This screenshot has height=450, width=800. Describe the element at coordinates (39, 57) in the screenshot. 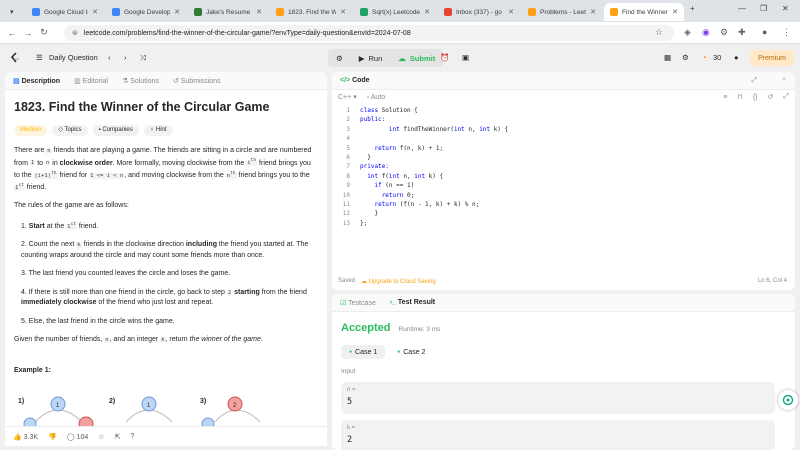

I see `problem-list-icon: ☰` at that location.